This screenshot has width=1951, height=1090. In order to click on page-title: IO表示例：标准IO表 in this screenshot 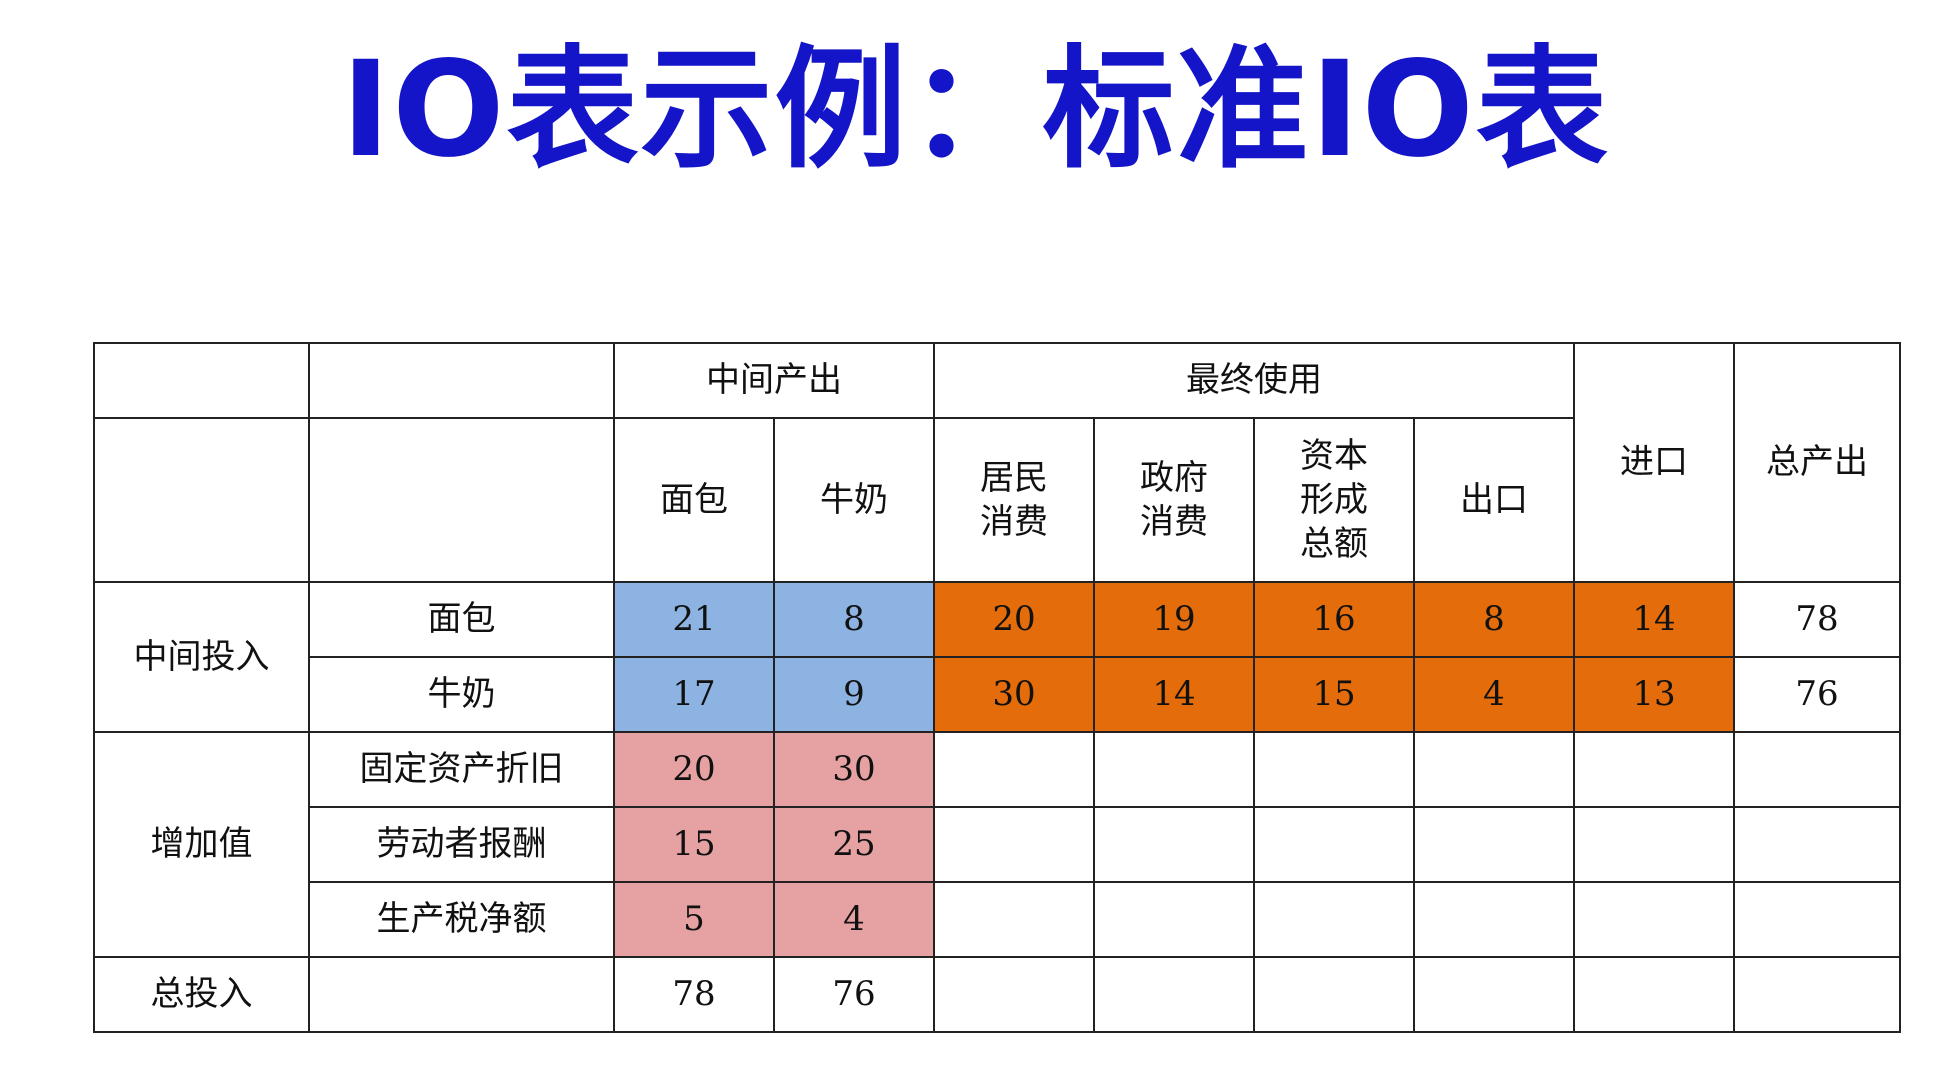, I will do `click(975, 110)`.